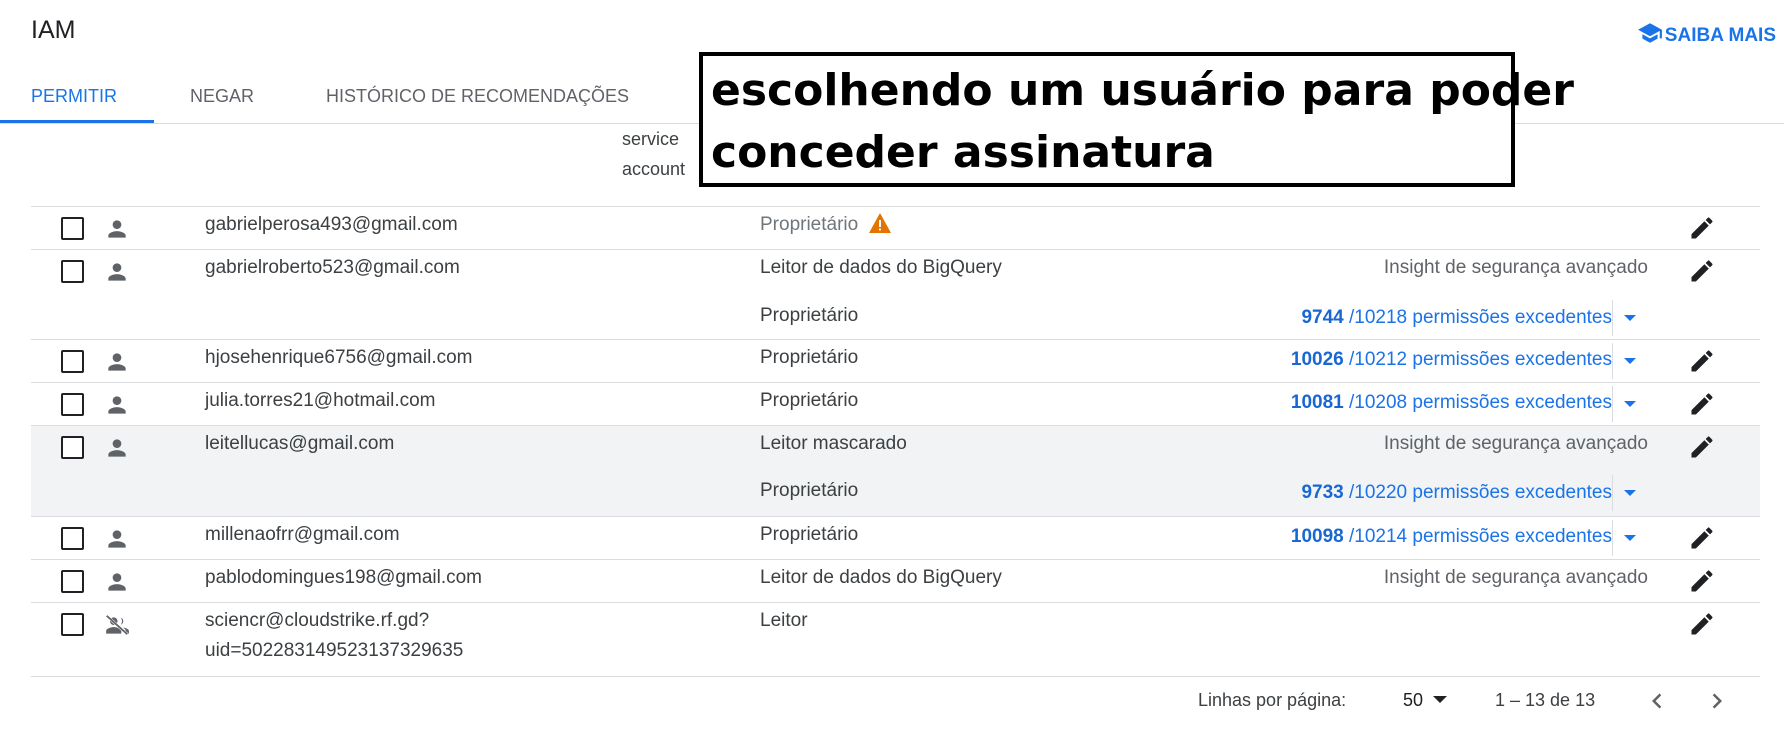  What do you see at coordinates (1451, 360) in the screenshot?
I see `excess-permissions-link: 10026 /10212 permissões excedentes` at bounding box center [1451, 360].